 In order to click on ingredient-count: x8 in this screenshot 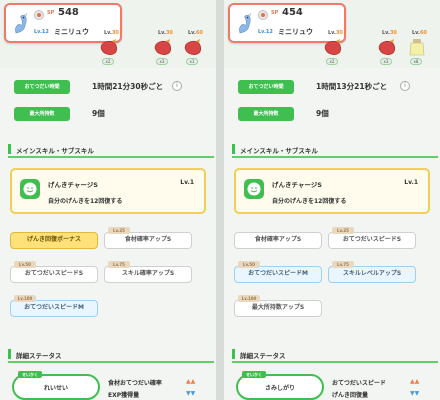, I will do `click(416, 61)`.